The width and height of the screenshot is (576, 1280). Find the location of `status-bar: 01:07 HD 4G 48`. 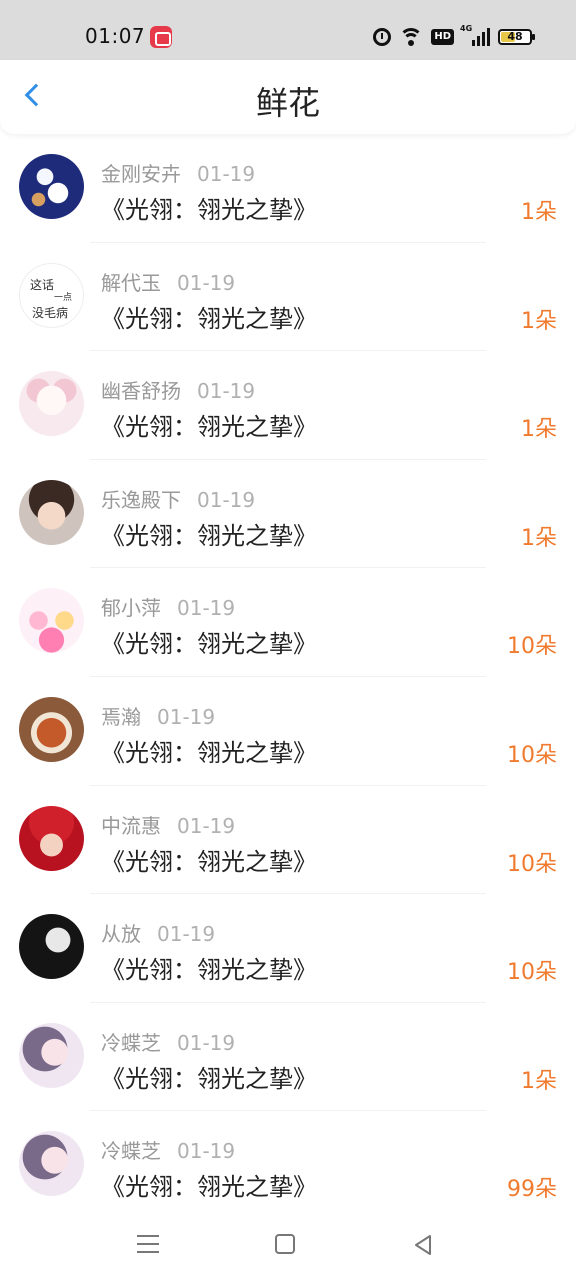

status-bar: 01:07 HD 4G 48 is located at coordinates (288, 30).